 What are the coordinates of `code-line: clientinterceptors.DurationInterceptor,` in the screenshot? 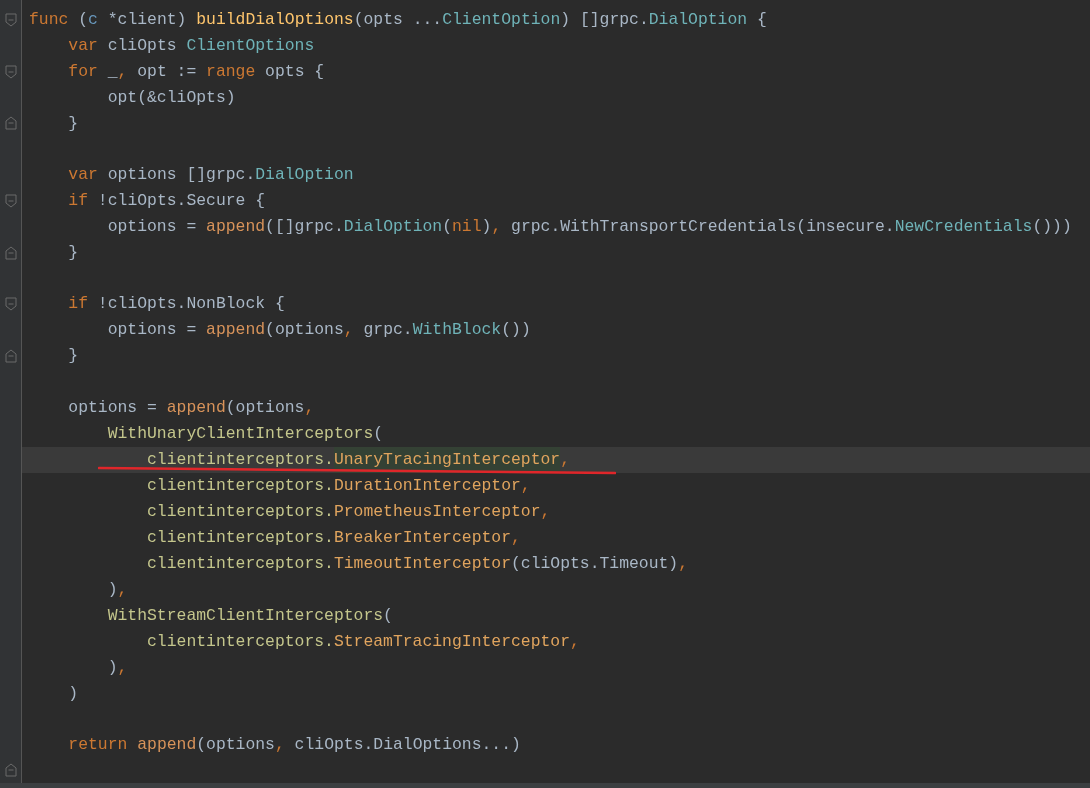 It's located at (339, 485).